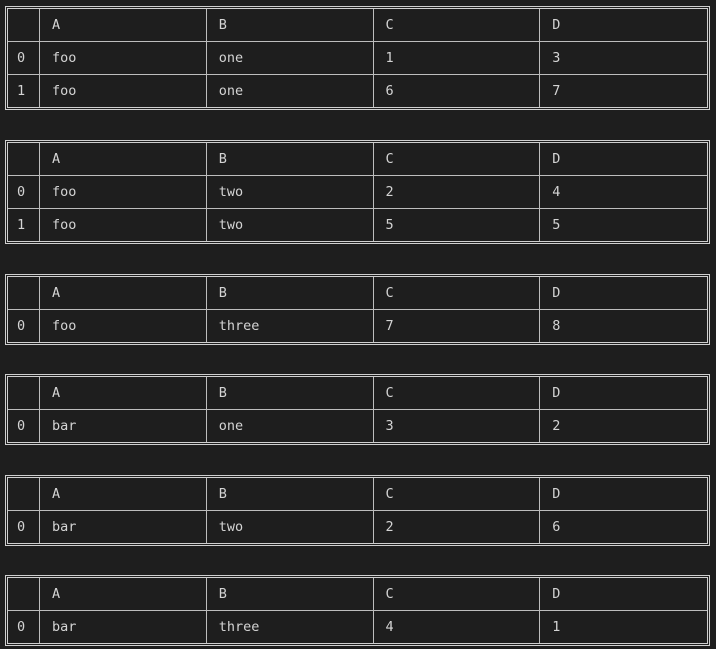 The image size is (716, 649). I want to click on table-row: 0 bar one 3 2, so click(357, 426).